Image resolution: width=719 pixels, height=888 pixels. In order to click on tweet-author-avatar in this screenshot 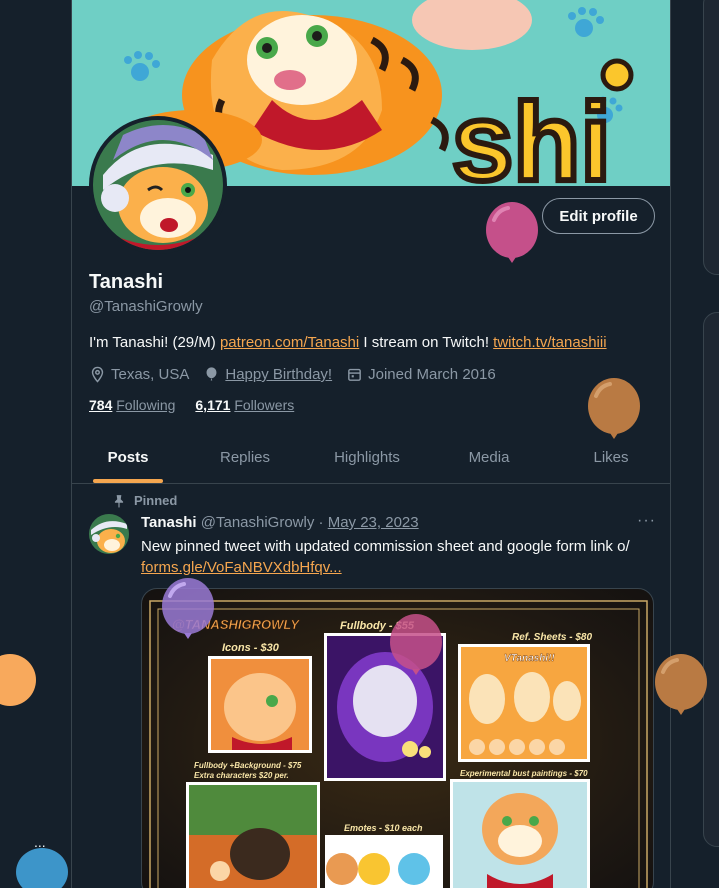, I will do `click(109, 534)`.